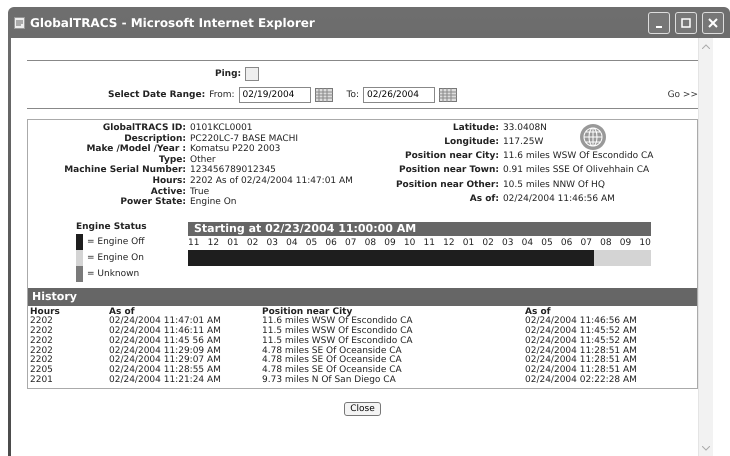 This screenshot has height=456, width=730. Describe the element at coordinates (168, 191) in the screenshot. I see `field-label: Active:` at that location.